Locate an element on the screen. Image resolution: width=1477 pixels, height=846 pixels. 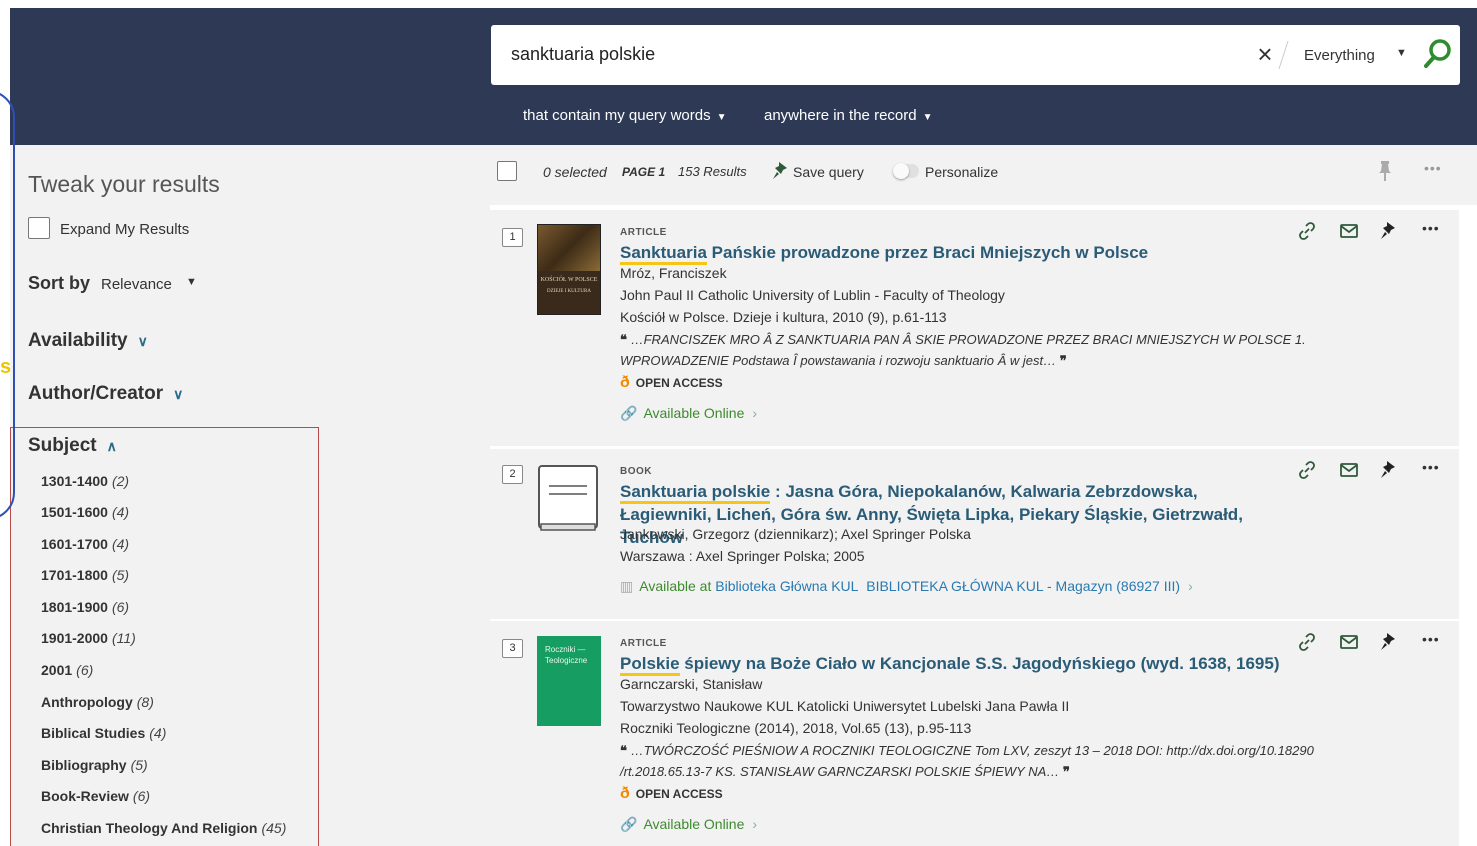
result-type: BOOK is located at coordinates (636, 471).